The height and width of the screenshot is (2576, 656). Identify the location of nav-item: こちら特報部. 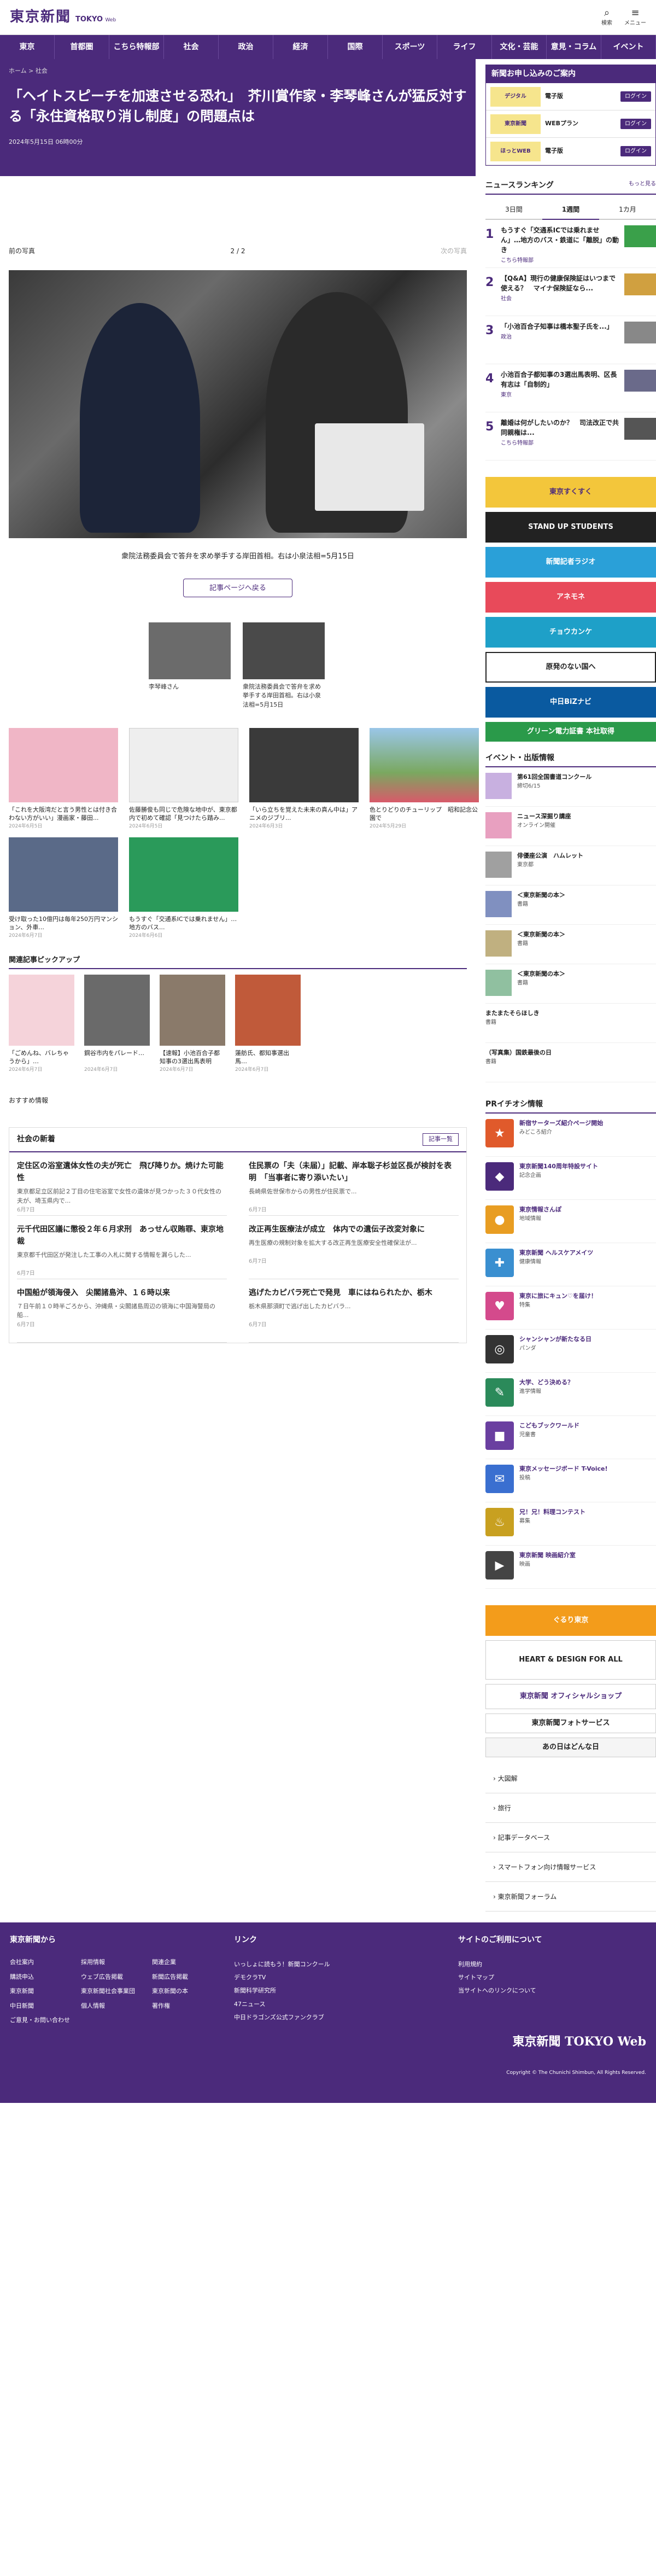
(136, 47).